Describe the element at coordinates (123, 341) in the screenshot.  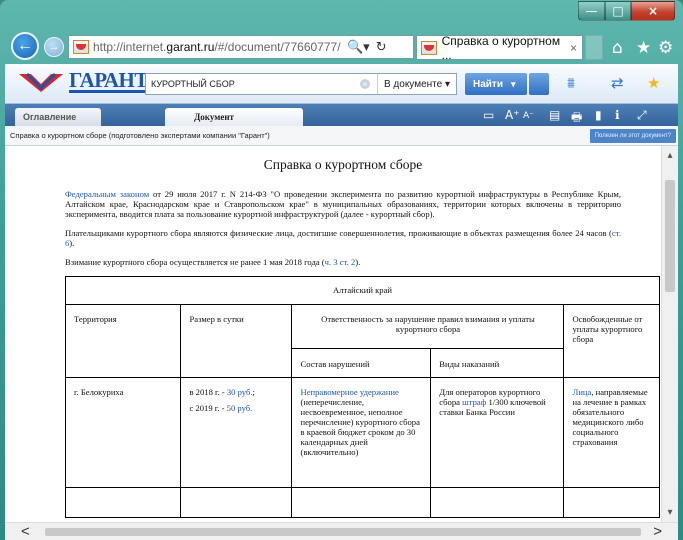
I see `column-header-territory: Территория` at that location.